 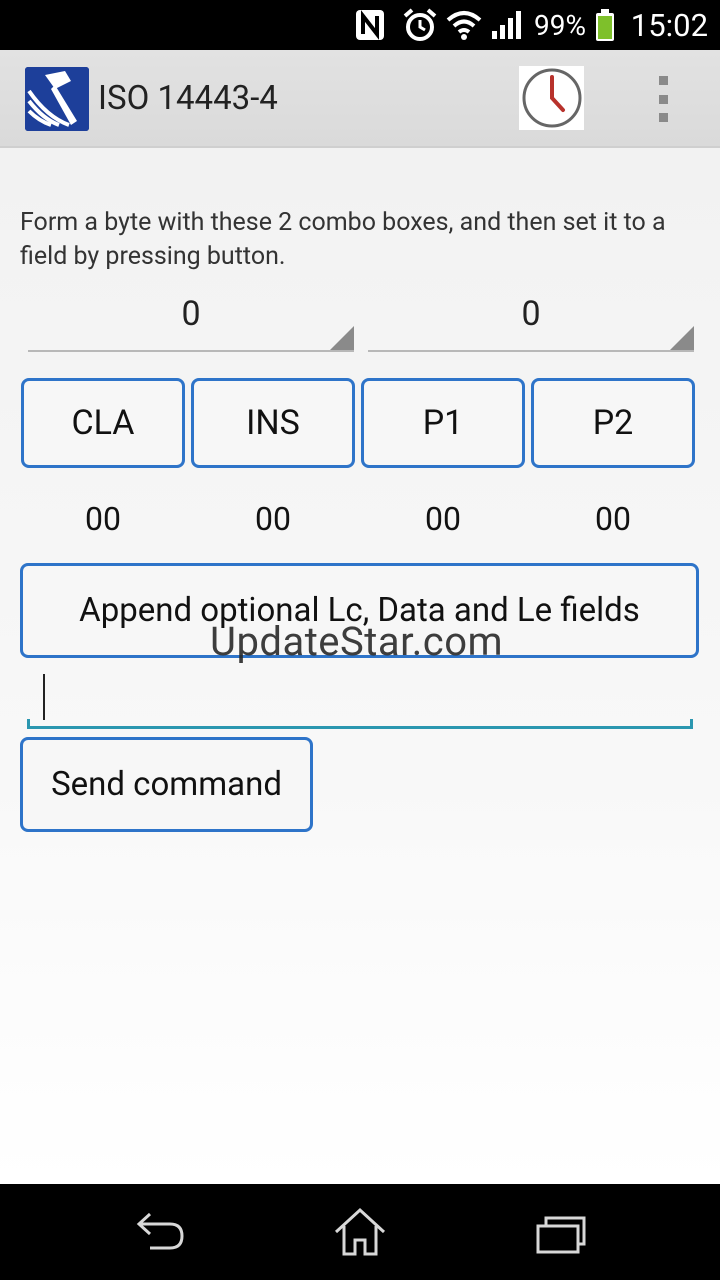 I want to click on back-icon, so click(x=160, y=1232).